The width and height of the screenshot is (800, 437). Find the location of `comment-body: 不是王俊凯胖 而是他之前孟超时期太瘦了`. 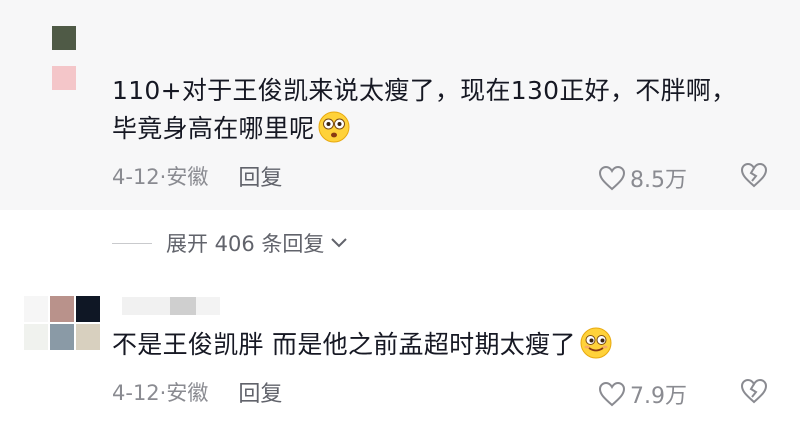

comment-body: 不是王俊凯胖 而是他之前孟超时期太瘦了 is located at coordinates (344, 344).